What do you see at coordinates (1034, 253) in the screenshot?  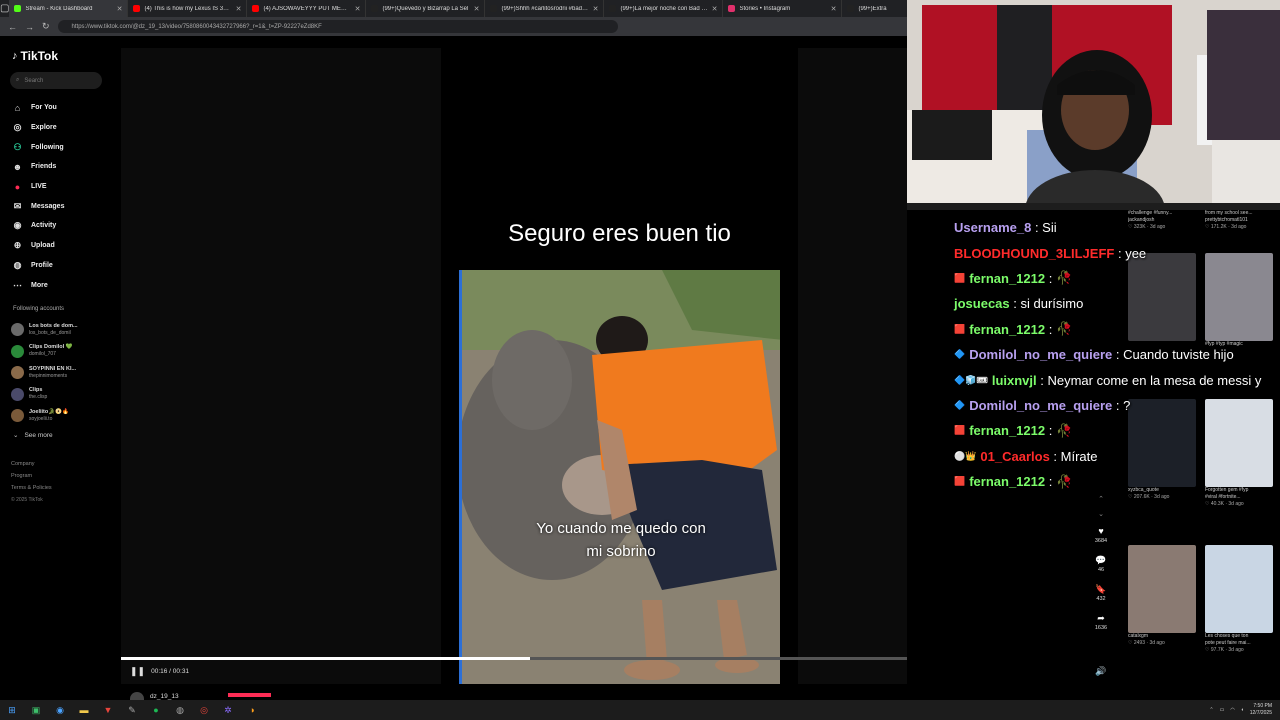 I see `chat-username: BLOODHOUND_3LILJEFF` at bounding box center [1034, 253].